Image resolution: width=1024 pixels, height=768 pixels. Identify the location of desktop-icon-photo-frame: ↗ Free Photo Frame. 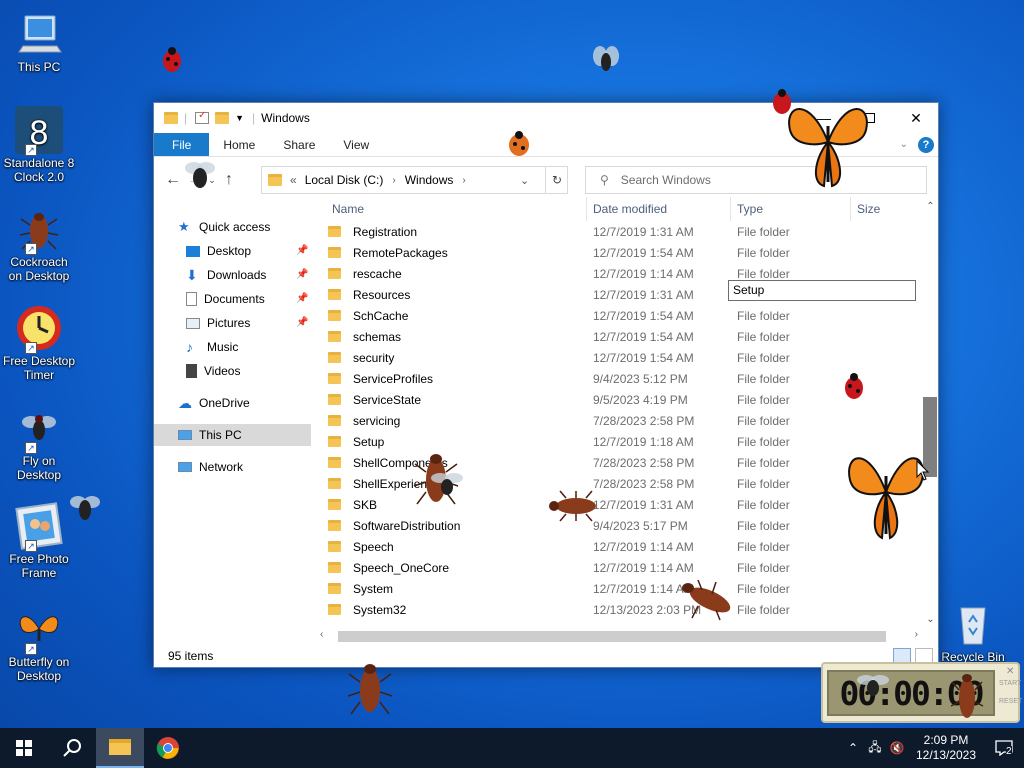
(39, 541).